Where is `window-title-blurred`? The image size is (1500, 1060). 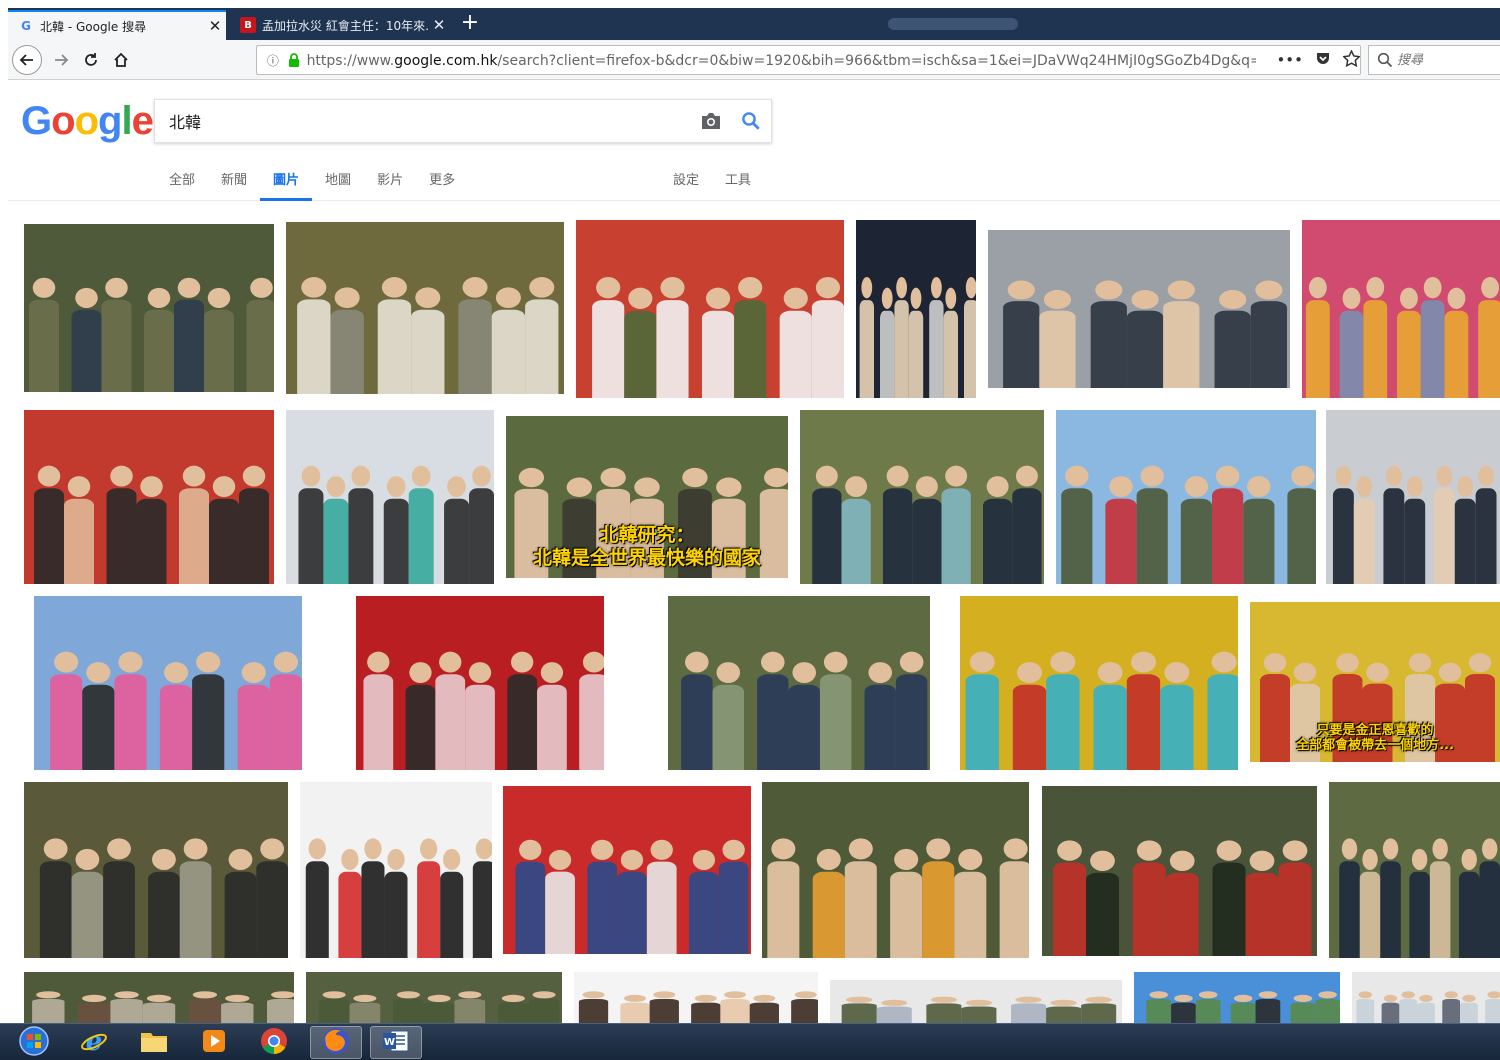
window-title-blurred is located at coordinates (953, 24).